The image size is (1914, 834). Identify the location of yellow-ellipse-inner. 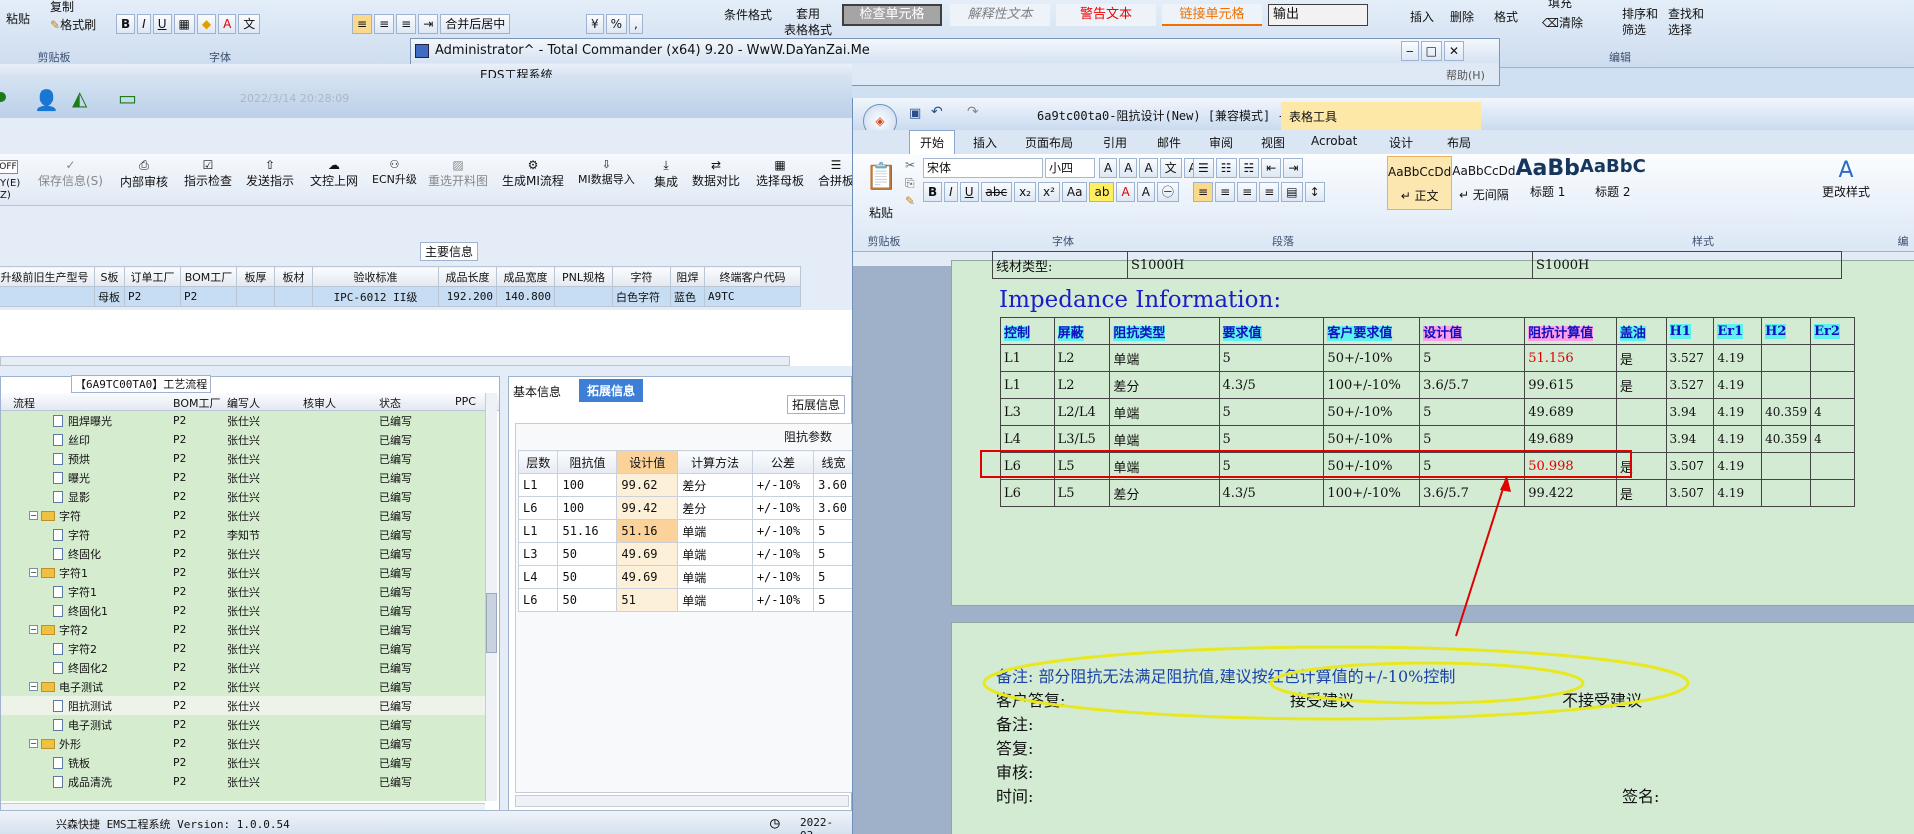
(1427, 683).